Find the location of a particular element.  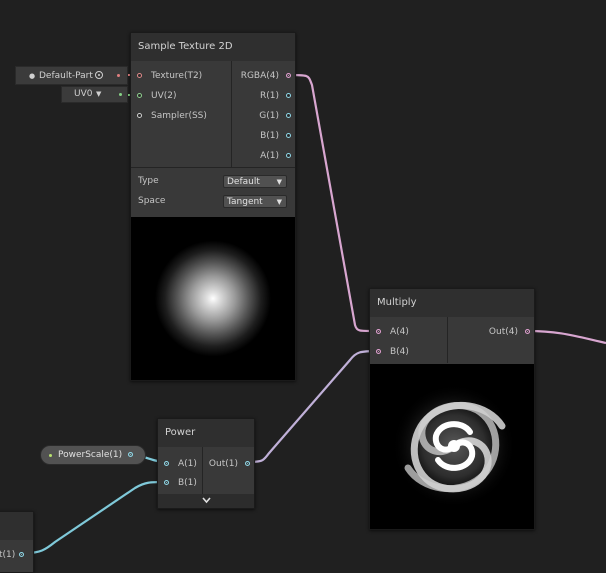

space-label: Space is located at coordinates (152, 201).